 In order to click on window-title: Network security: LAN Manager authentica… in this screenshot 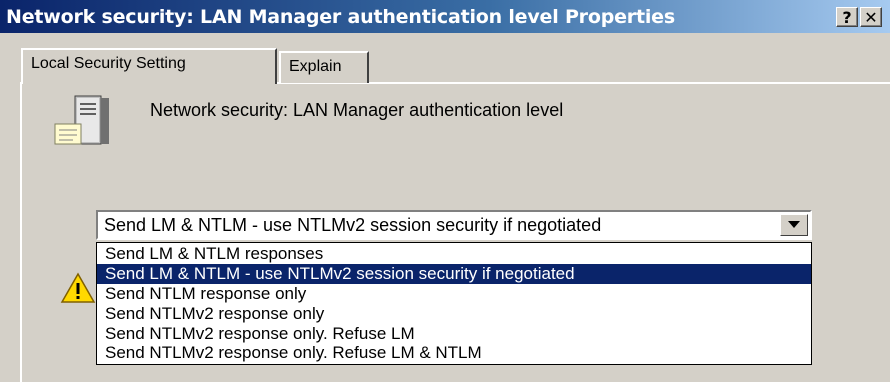, I will do `click(340, 17)`.